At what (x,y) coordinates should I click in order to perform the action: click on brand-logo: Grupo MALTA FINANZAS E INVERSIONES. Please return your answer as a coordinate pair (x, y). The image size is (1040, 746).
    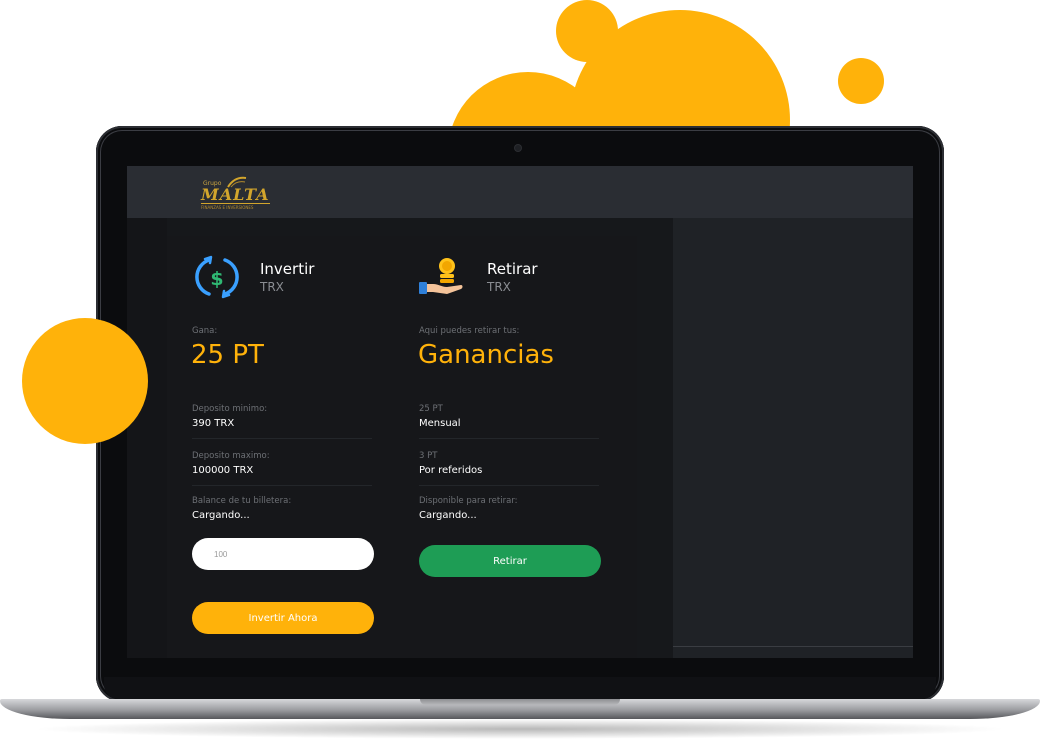
    Looking at the image, I should click on (244, 193).